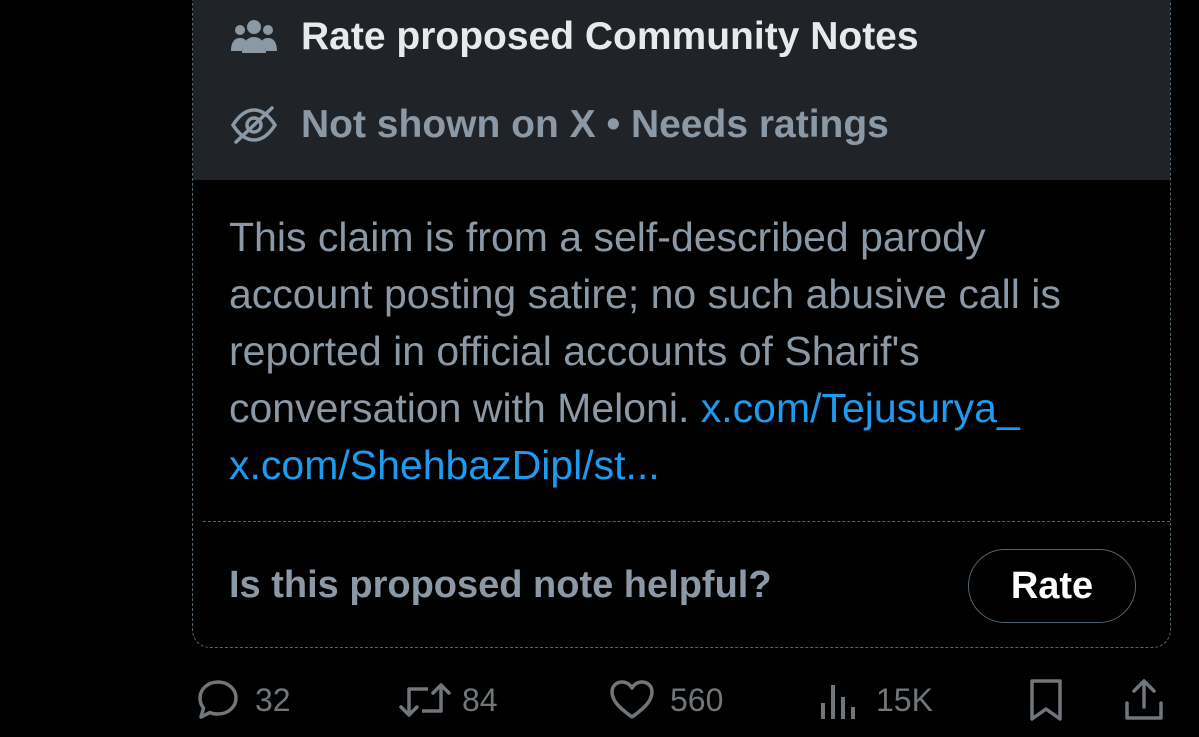 Image resolution: width=1199 pixels, height=737 pixels. I want to click on reply-count: 32, so click(273, 699).